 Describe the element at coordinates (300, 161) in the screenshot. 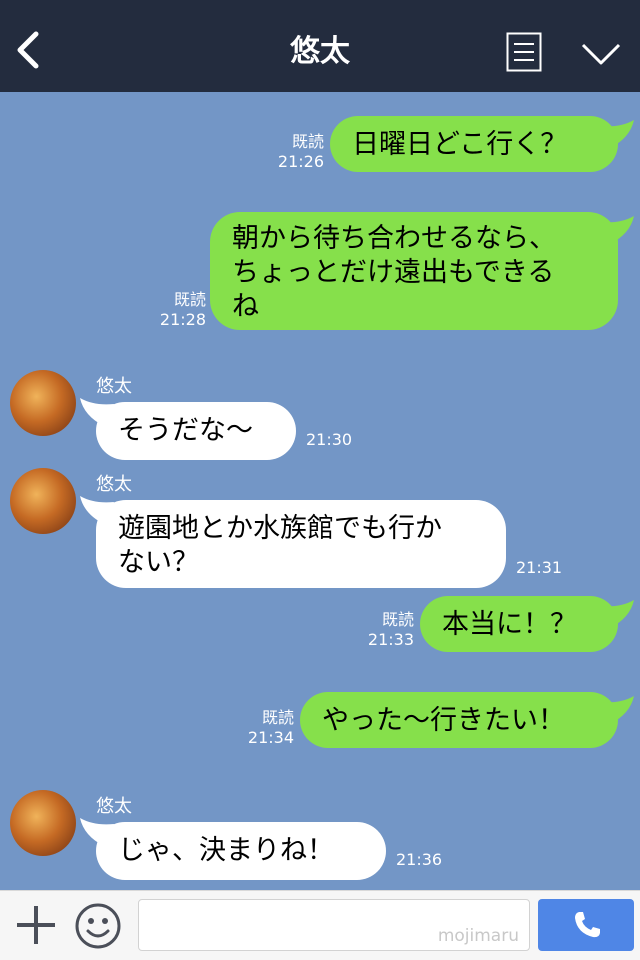

I see `message-time: 21:26` at that location.